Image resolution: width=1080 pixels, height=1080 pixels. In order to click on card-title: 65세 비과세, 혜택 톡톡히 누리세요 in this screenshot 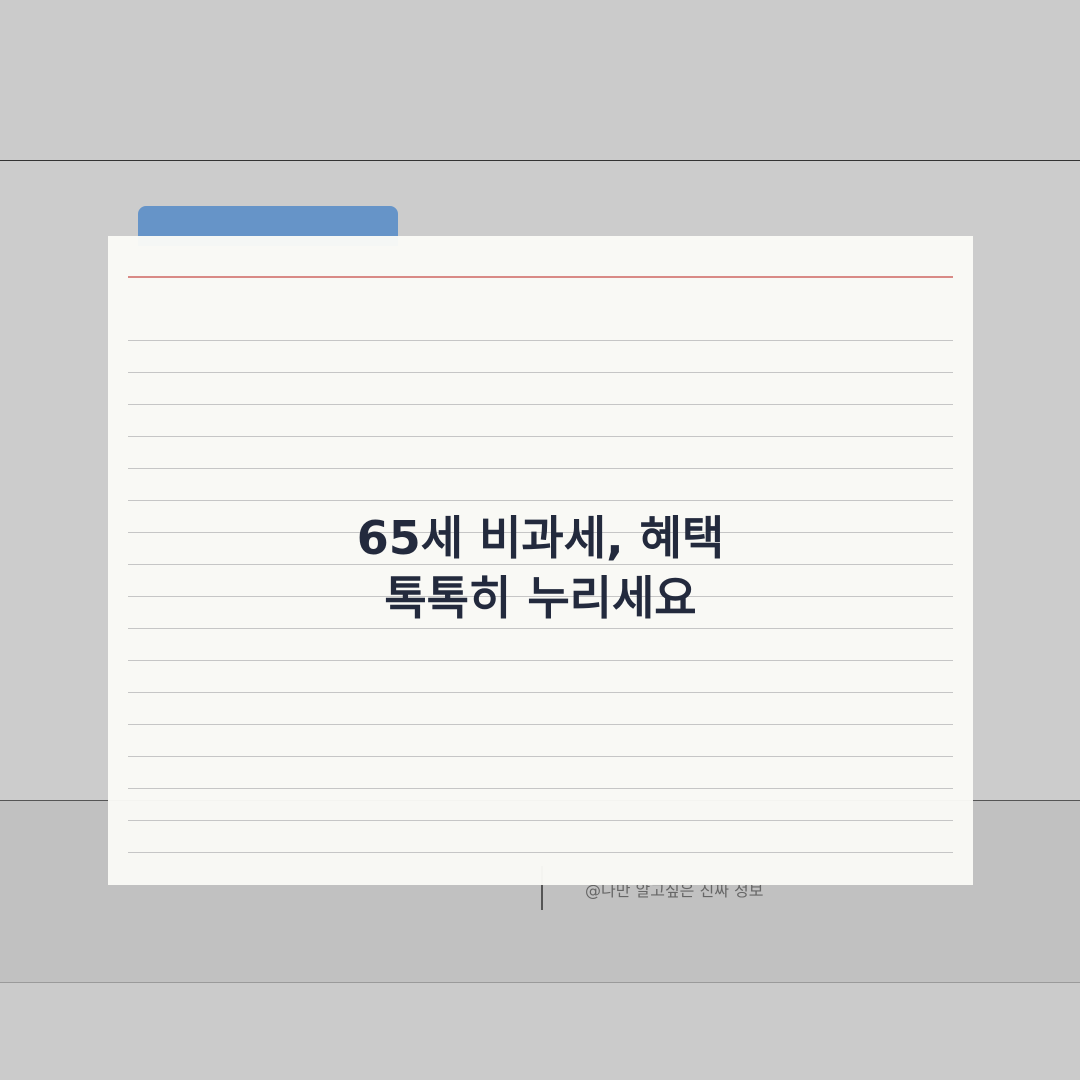, I will do `click(540, 568)`.